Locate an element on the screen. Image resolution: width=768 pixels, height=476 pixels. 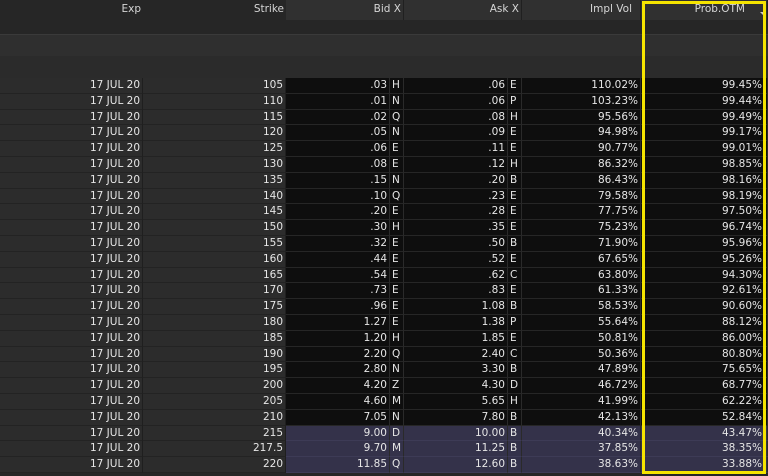
ask-cell: .35 is located at coordinates (456, 228).